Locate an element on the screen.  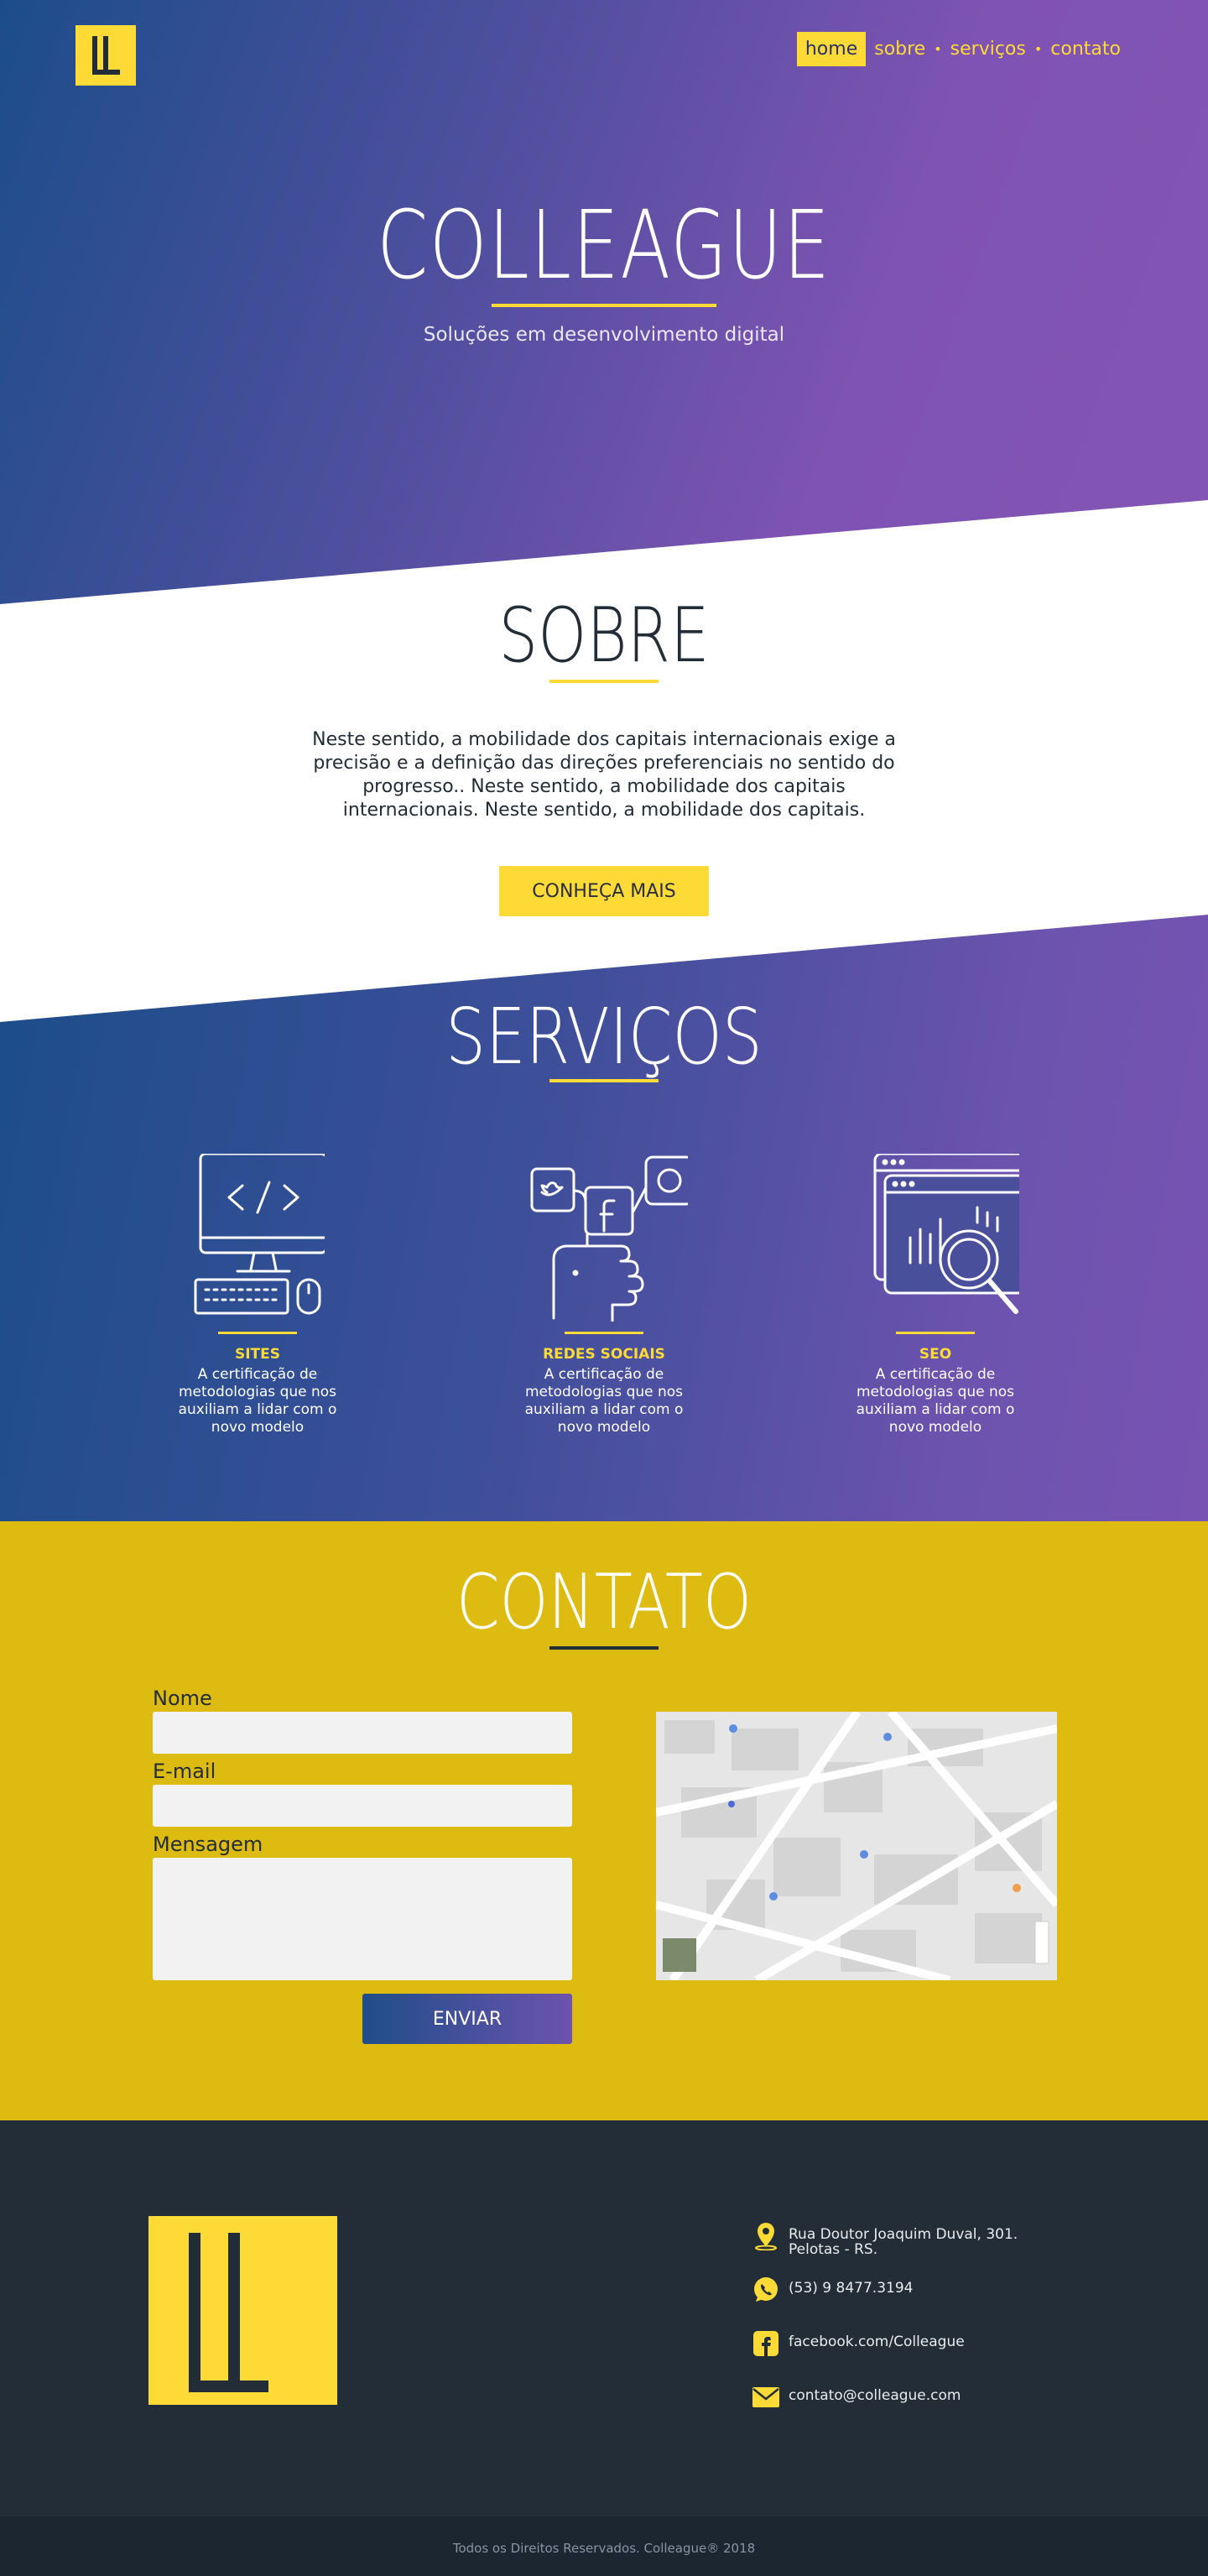
social-media-hand-icon is located at coordinates (609, 1238).